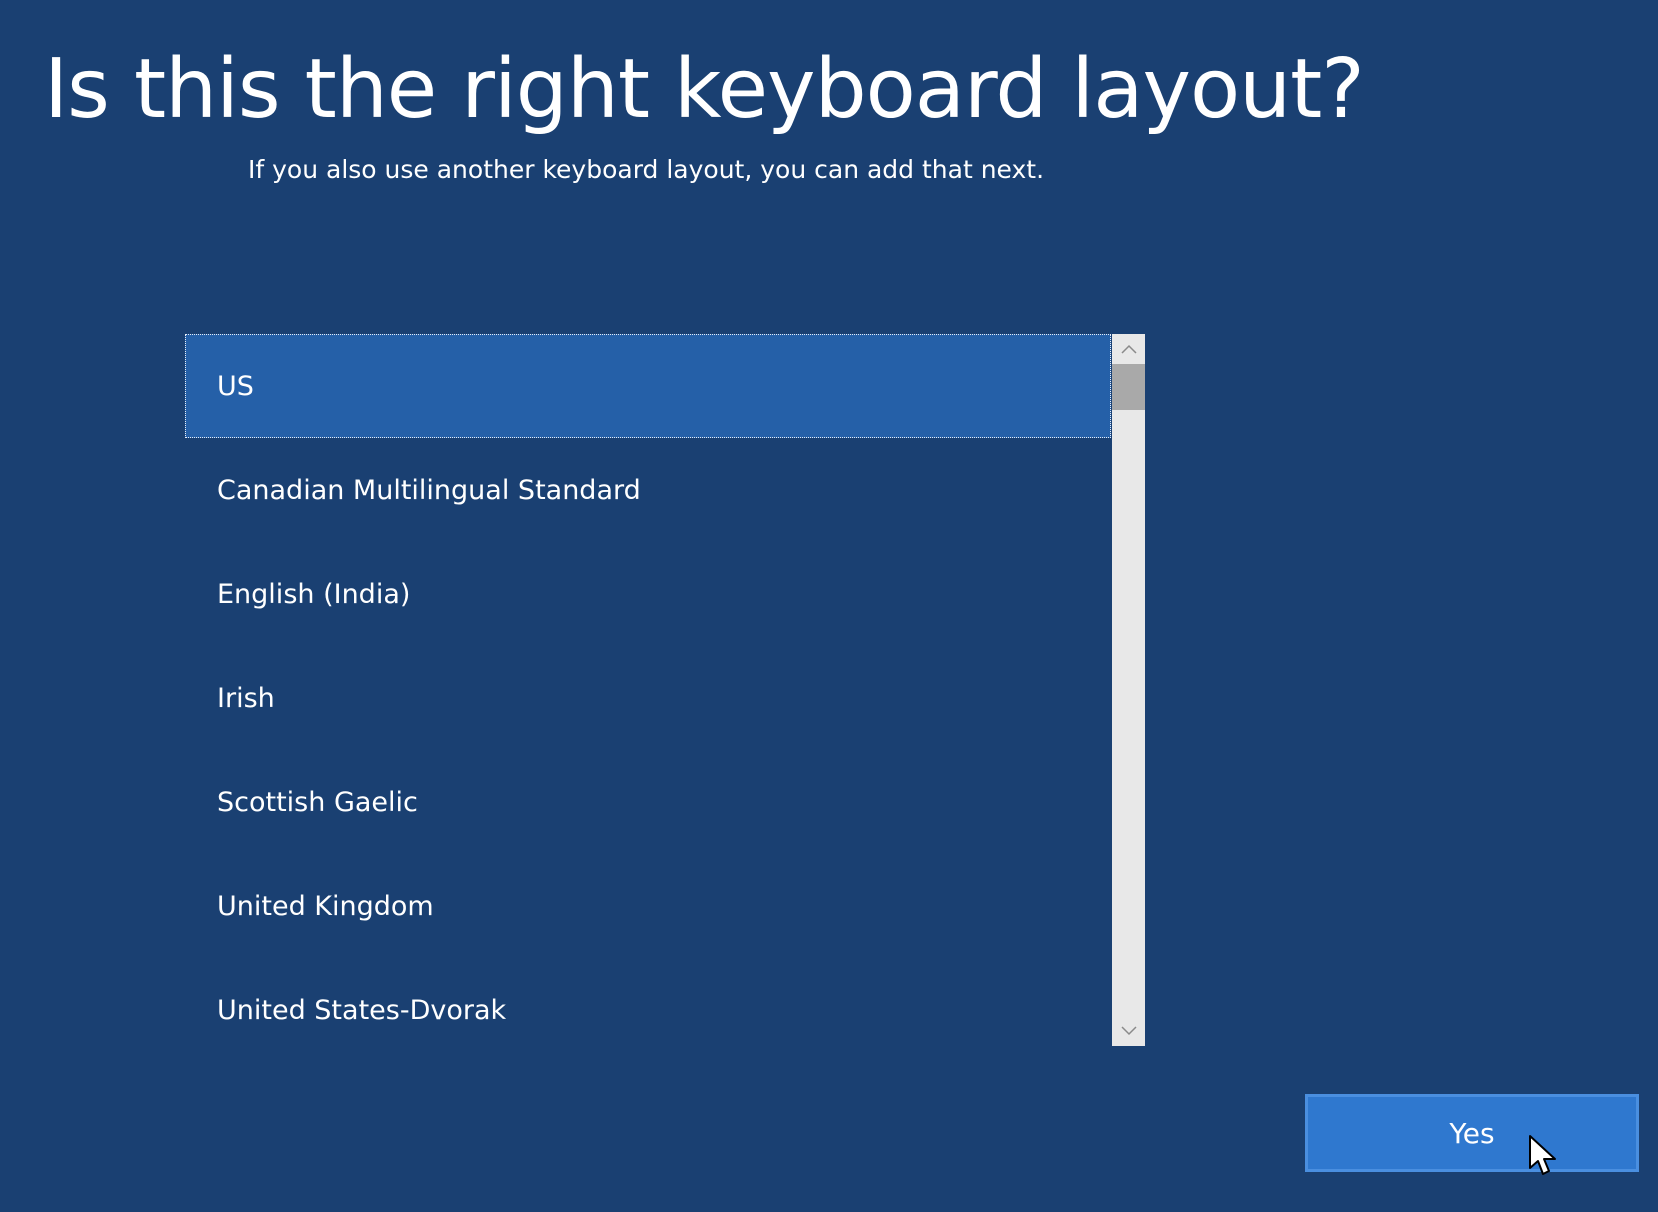 This screenshot has width=1658, height=1212. I want to click on layout-item-united-states-dvorak: United States-Dvorak, so click(648, 1002).